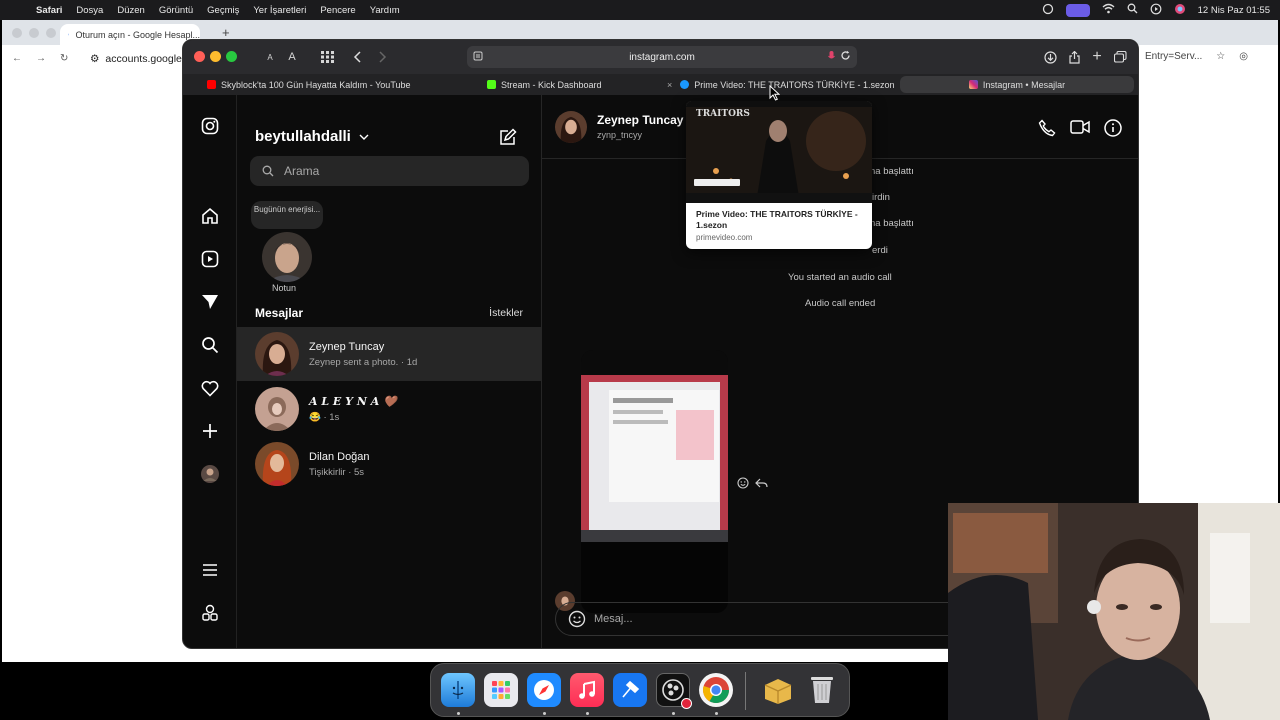 This screenshot has height=720, width=1280. What do you see at coordinates (1074, 57) in the screenshot?
I see `share-icon` at bounding box center [1074, 57].